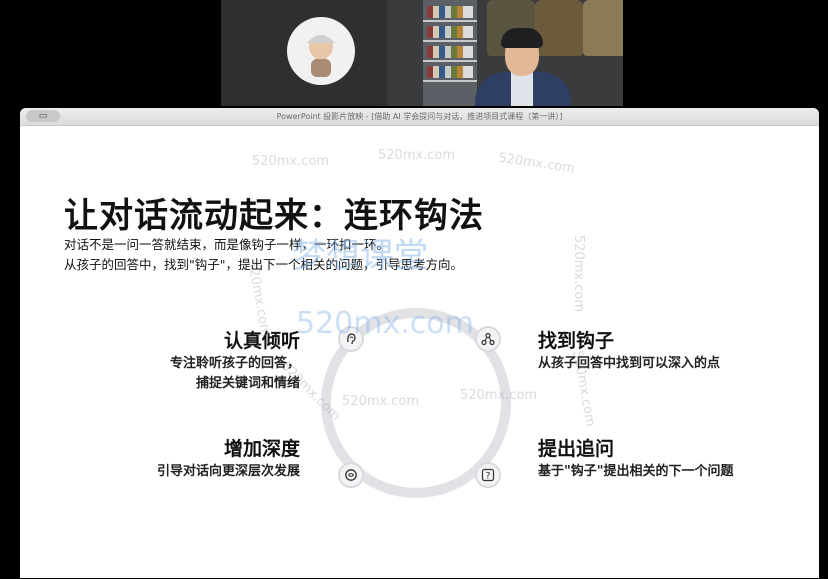 This screenshot has height=579, width=828. Describe the element at coordinates (629, 363) in the screenshot. I see `quadrant-desc-hook: 从孩子回答中找到可以深入的点` at that location.